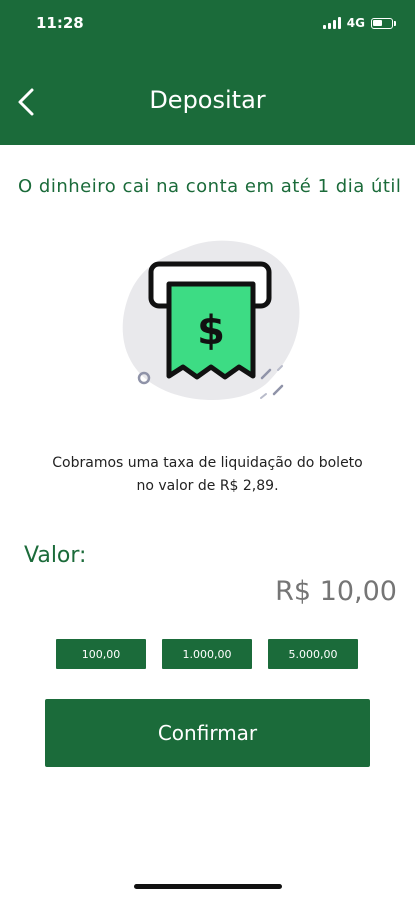 This screenshot has width=415, height=900. I want to click on confirm-button: Confirmar, so click(207, 733).